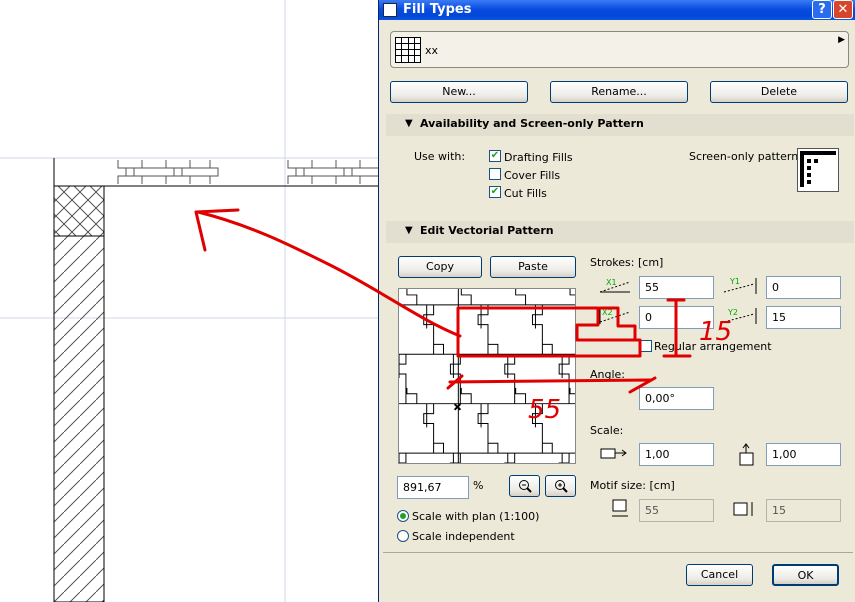 The image size is (855, 602). I want to click on fill-type-selector: xx ▶, so click(619, 49).